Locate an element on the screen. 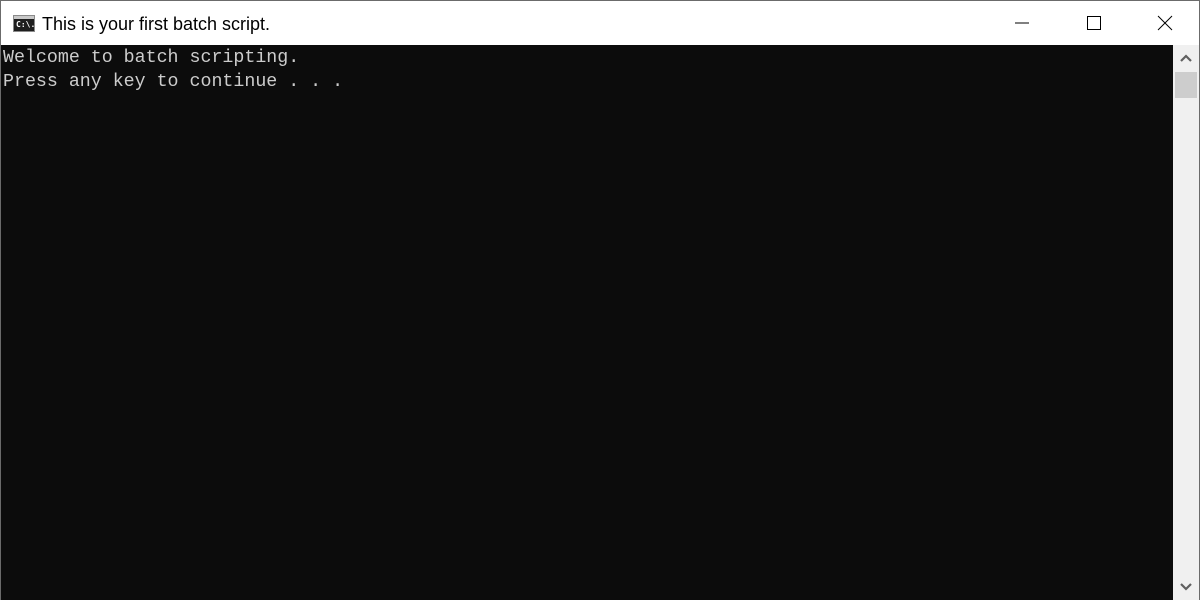 The width and height of the screenshot is (1200, 600). cmd-icon: C:\. is located at coordinates (24, 23).